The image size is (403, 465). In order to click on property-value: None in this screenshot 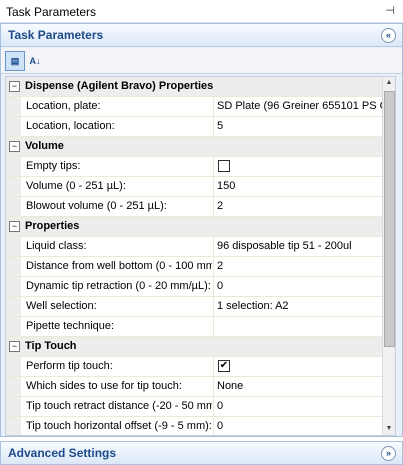, I will do `click(299, 386)`.